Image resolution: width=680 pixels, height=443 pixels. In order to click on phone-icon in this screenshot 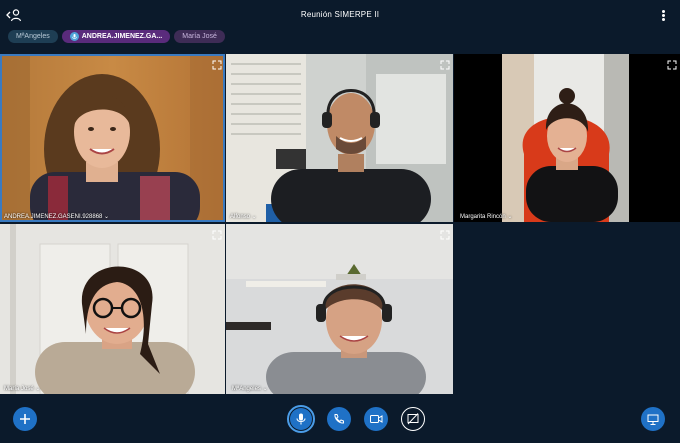, I will do `click(339, 419)`.